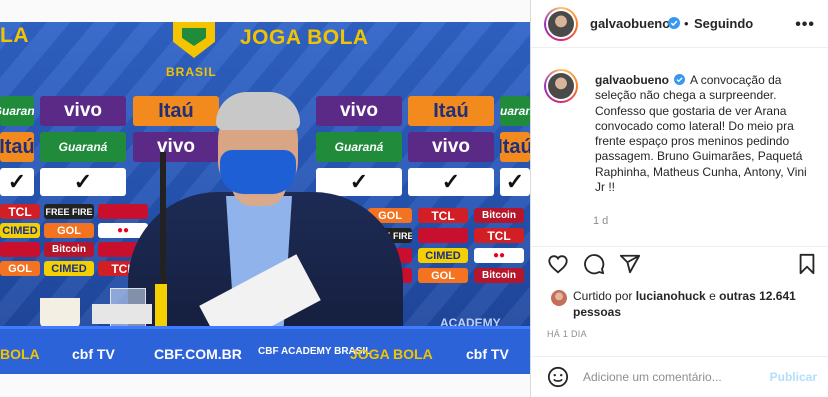 Image resolution: width=828 pixels, height=397 pixels. Describe the element at coordinates (60, 313) in the screenshot. I see `coffee-cup` at that location.